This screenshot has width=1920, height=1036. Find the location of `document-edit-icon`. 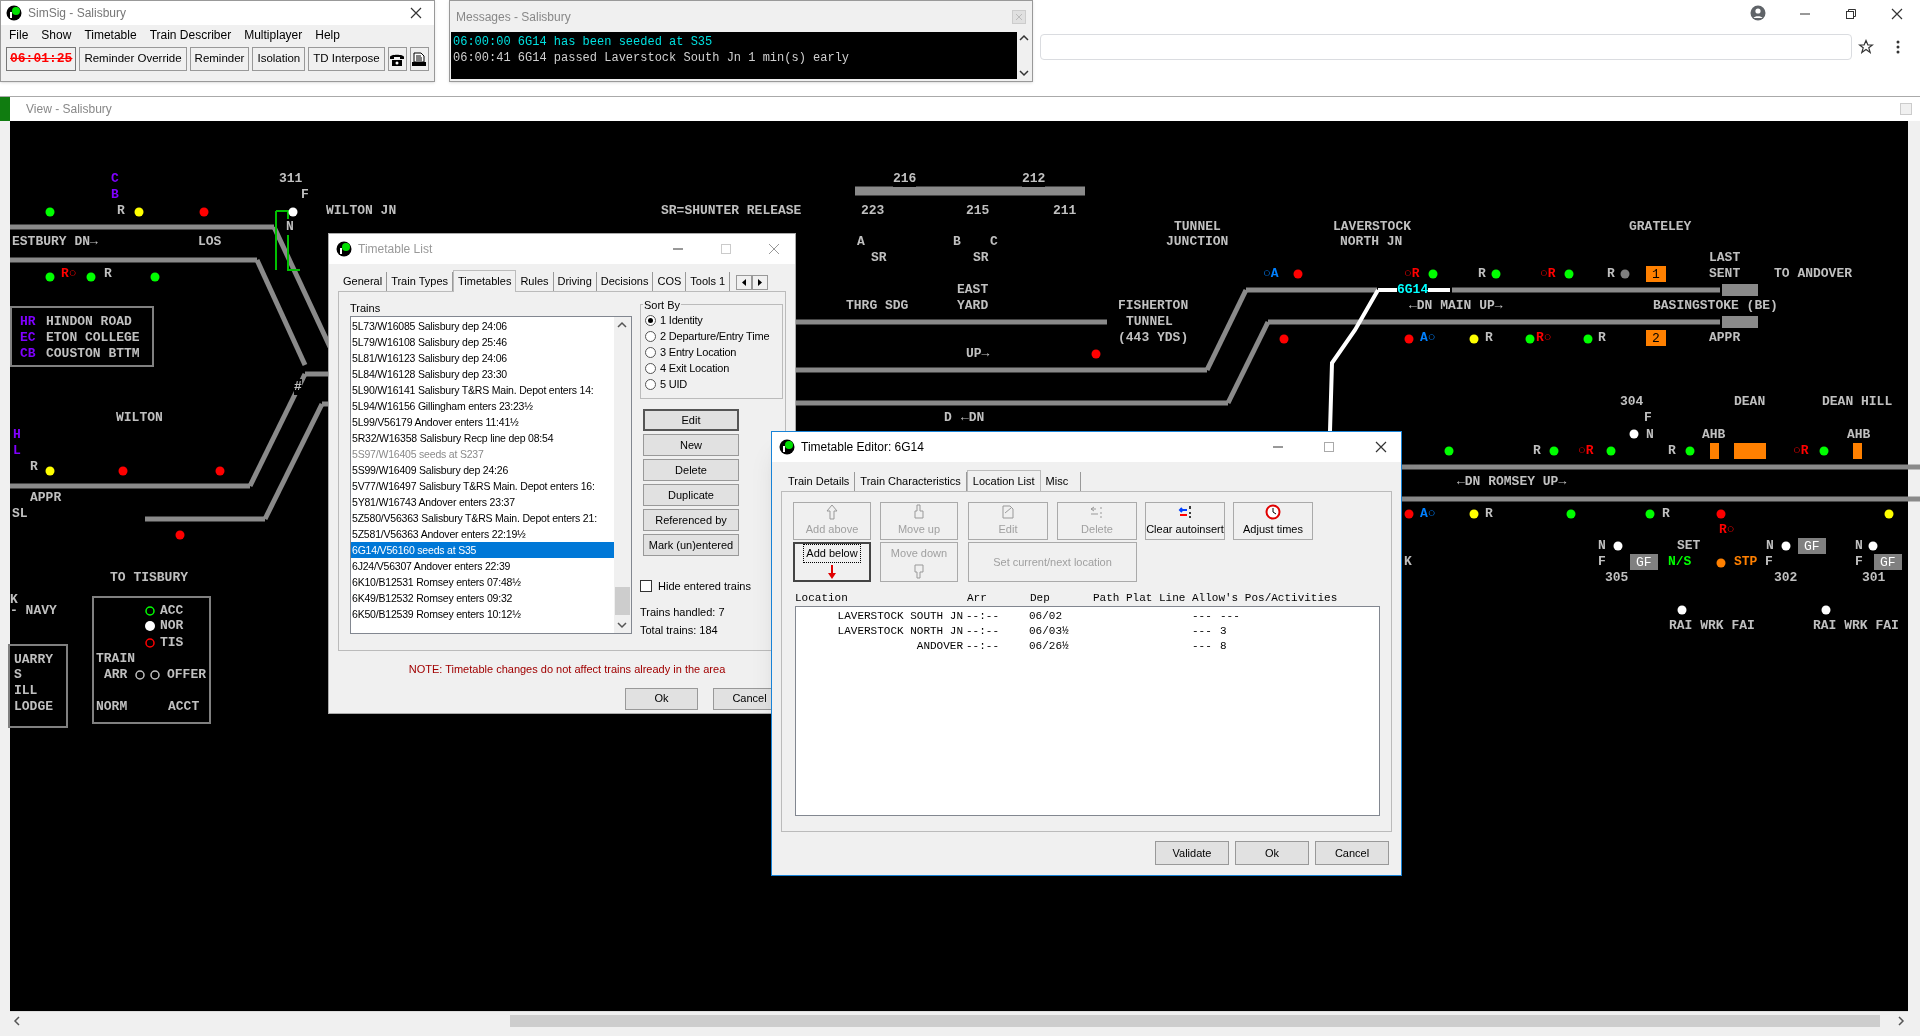

document-edit-icon is located at coordinates (1008, 512).